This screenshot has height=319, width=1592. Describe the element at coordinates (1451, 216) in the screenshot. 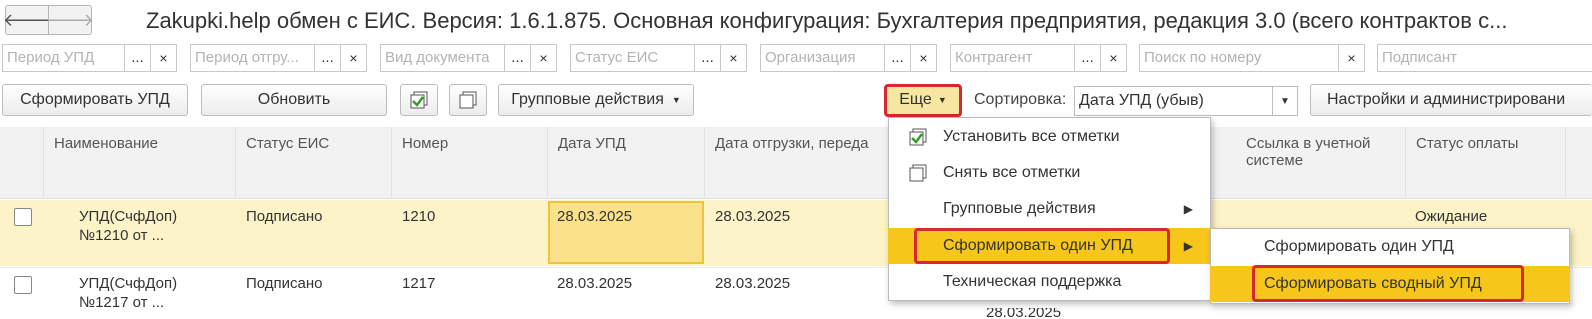

I see `row-pay-status: Ожидание` at that location.